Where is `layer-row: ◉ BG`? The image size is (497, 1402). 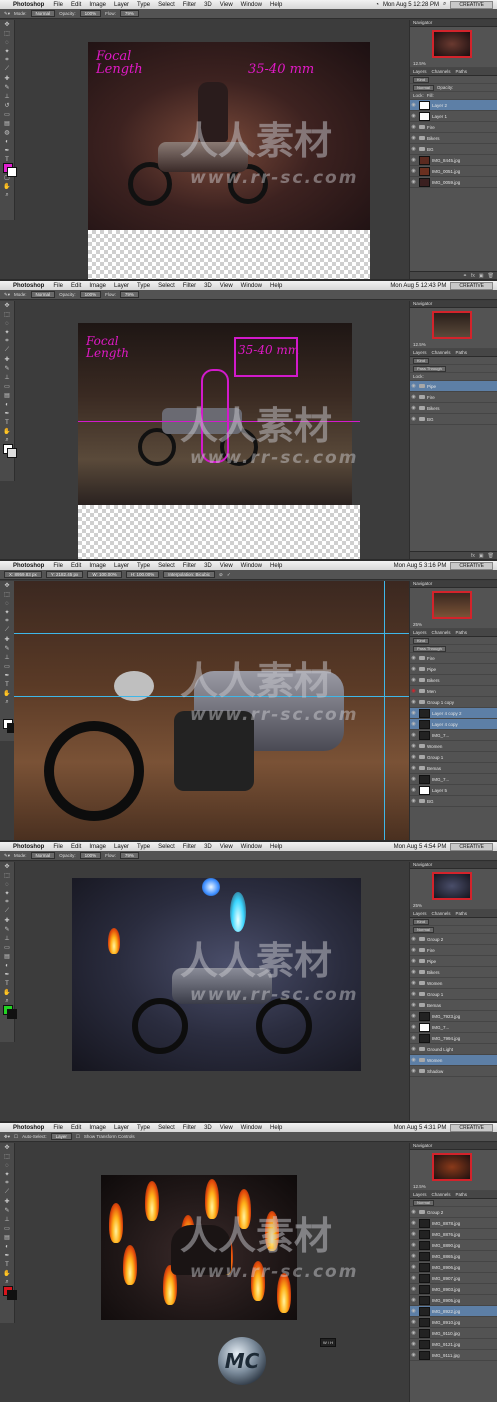 layer-row: ◉ BG is located at coordinates (453, 419).